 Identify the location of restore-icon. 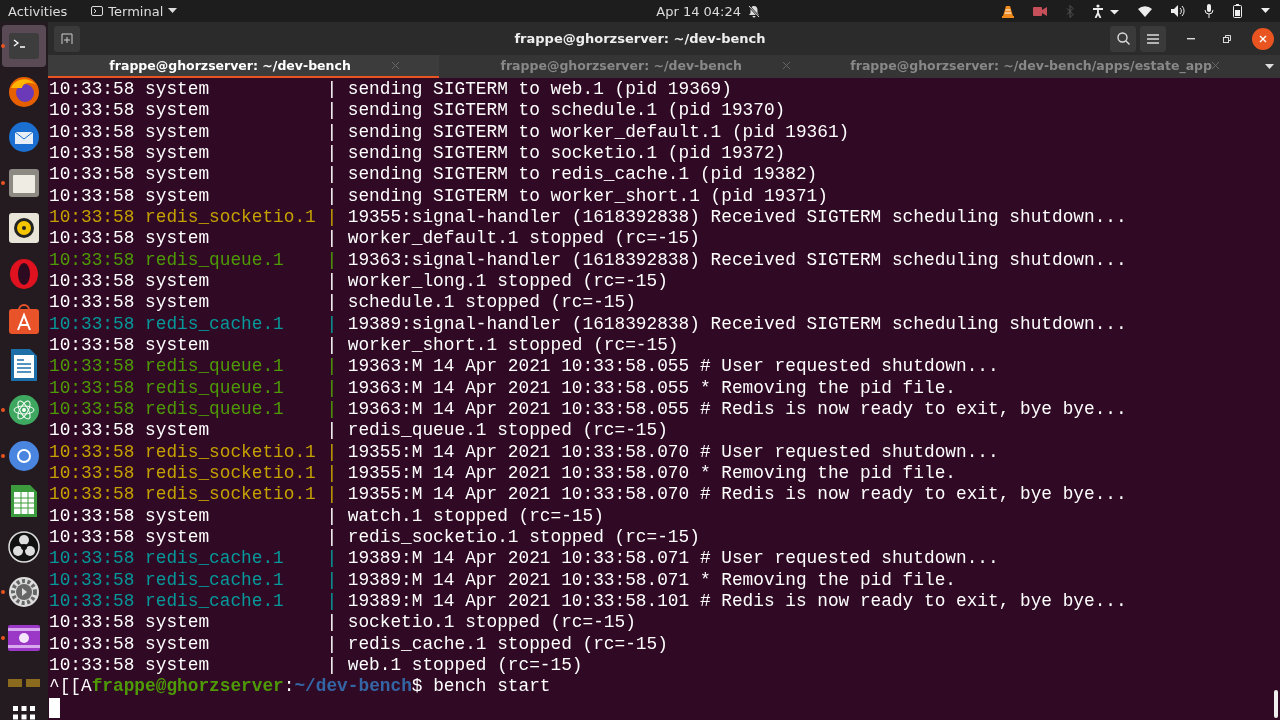
(1227, 38).